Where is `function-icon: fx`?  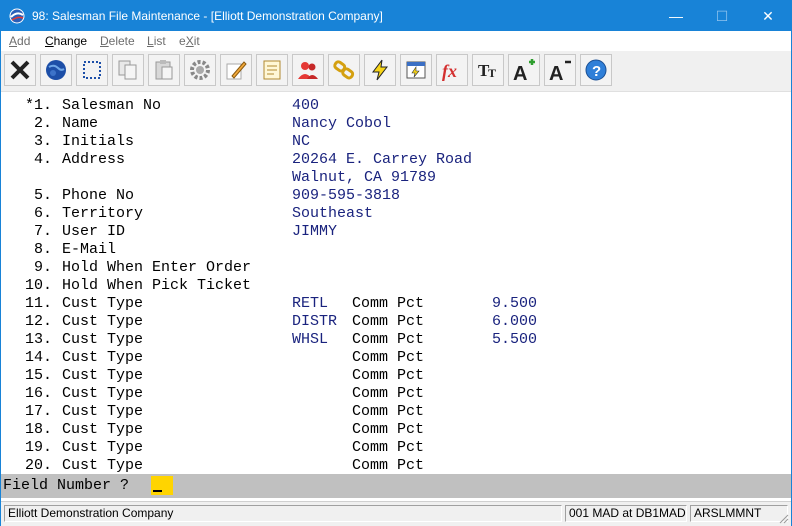
function-icon: fx is located at coordinates (452, 70).